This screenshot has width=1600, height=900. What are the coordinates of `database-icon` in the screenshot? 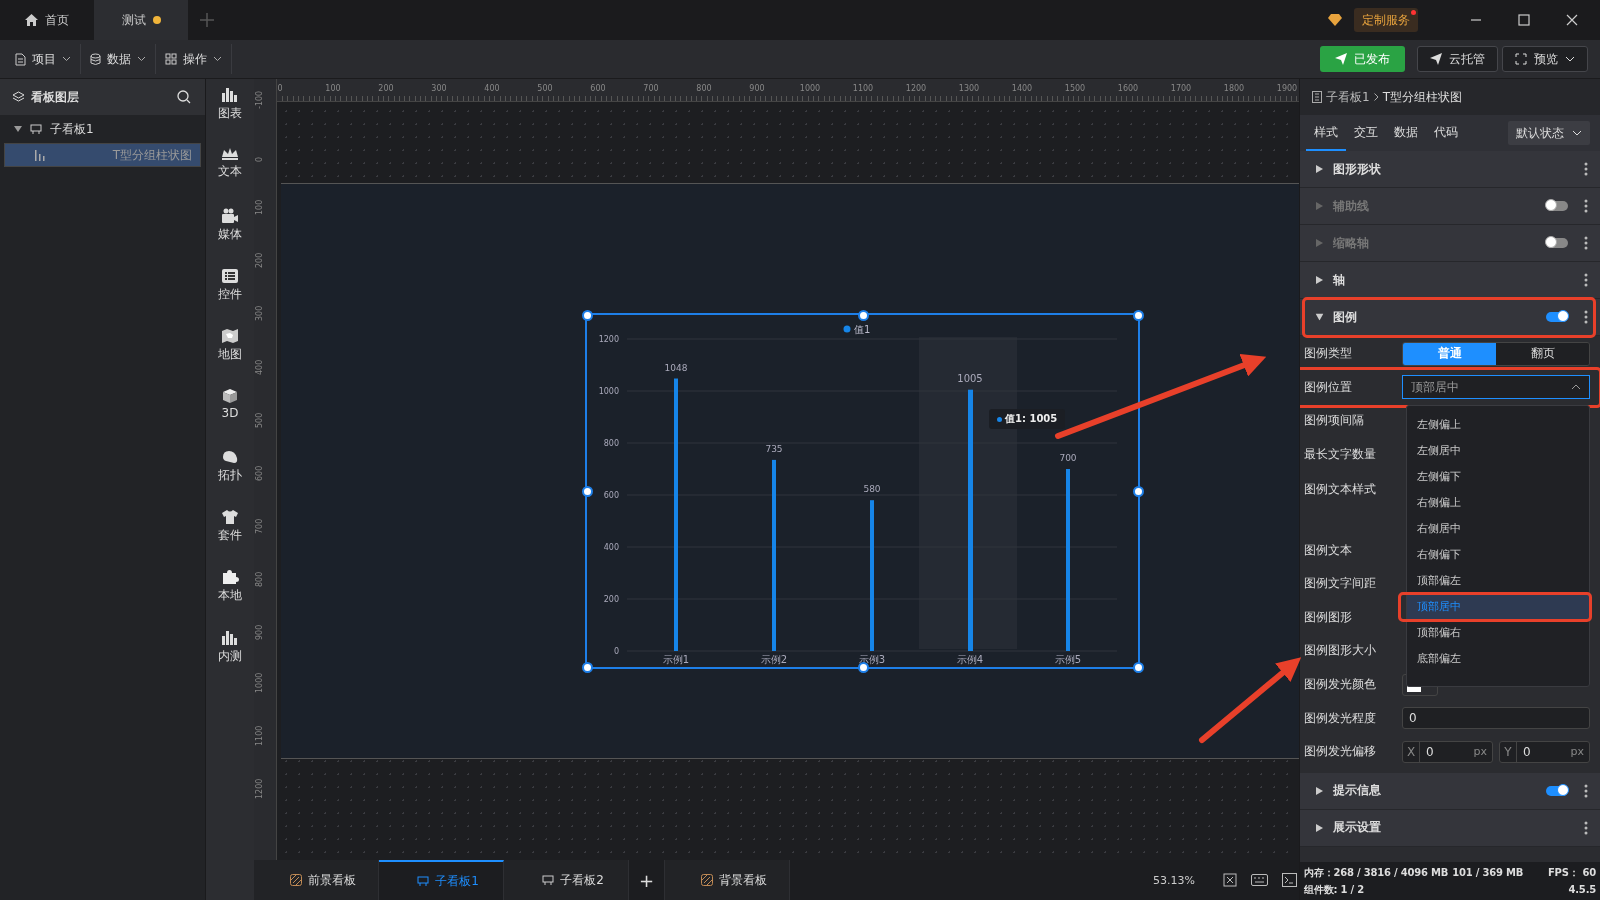 It's located at (95, 59).